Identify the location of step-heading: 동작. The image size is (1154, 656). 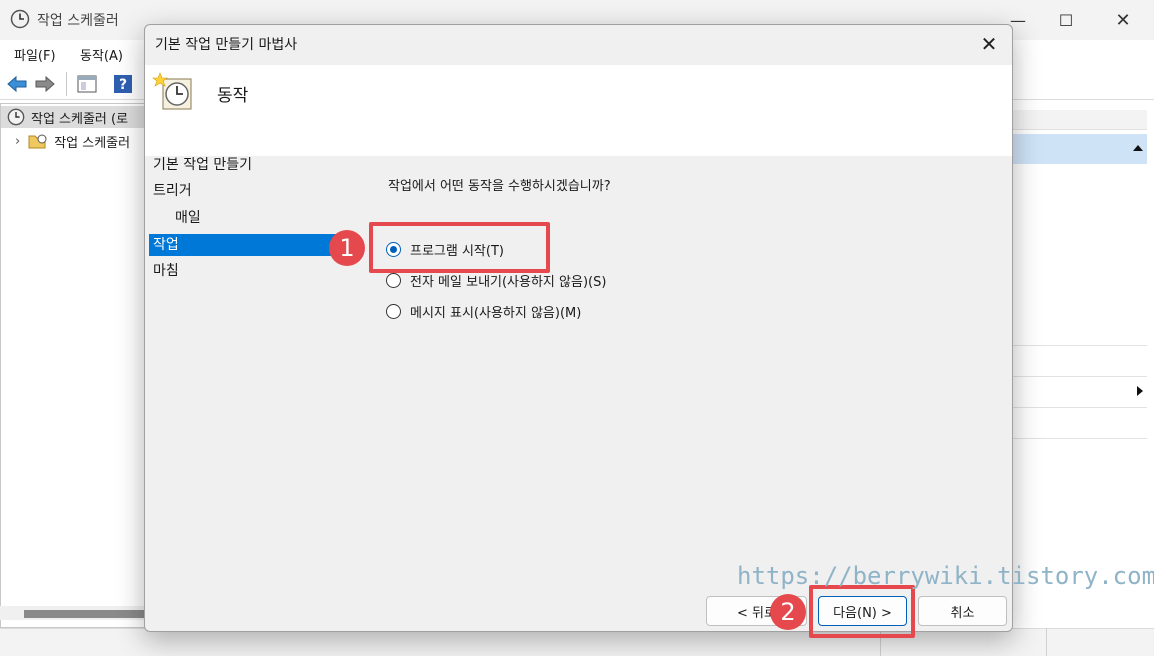
(233, 96).